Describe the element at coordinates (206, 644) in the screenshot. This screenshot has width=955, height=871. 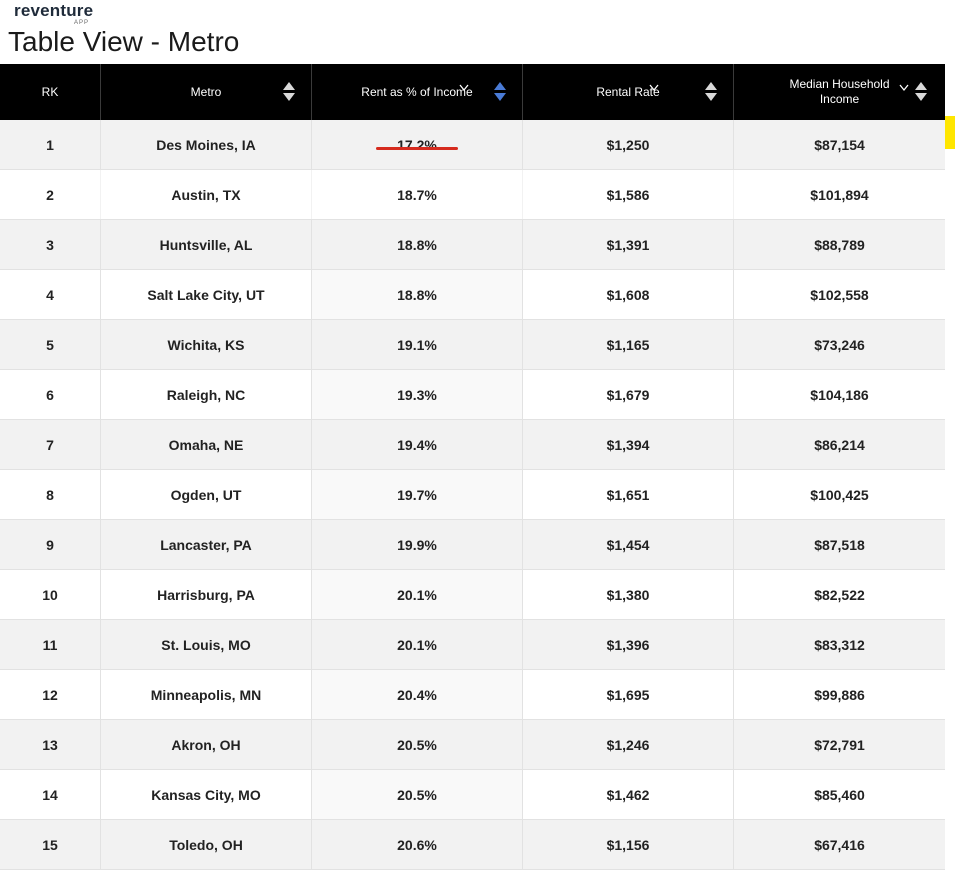
I see `cell-metro: St. Louis, MO` at that location.